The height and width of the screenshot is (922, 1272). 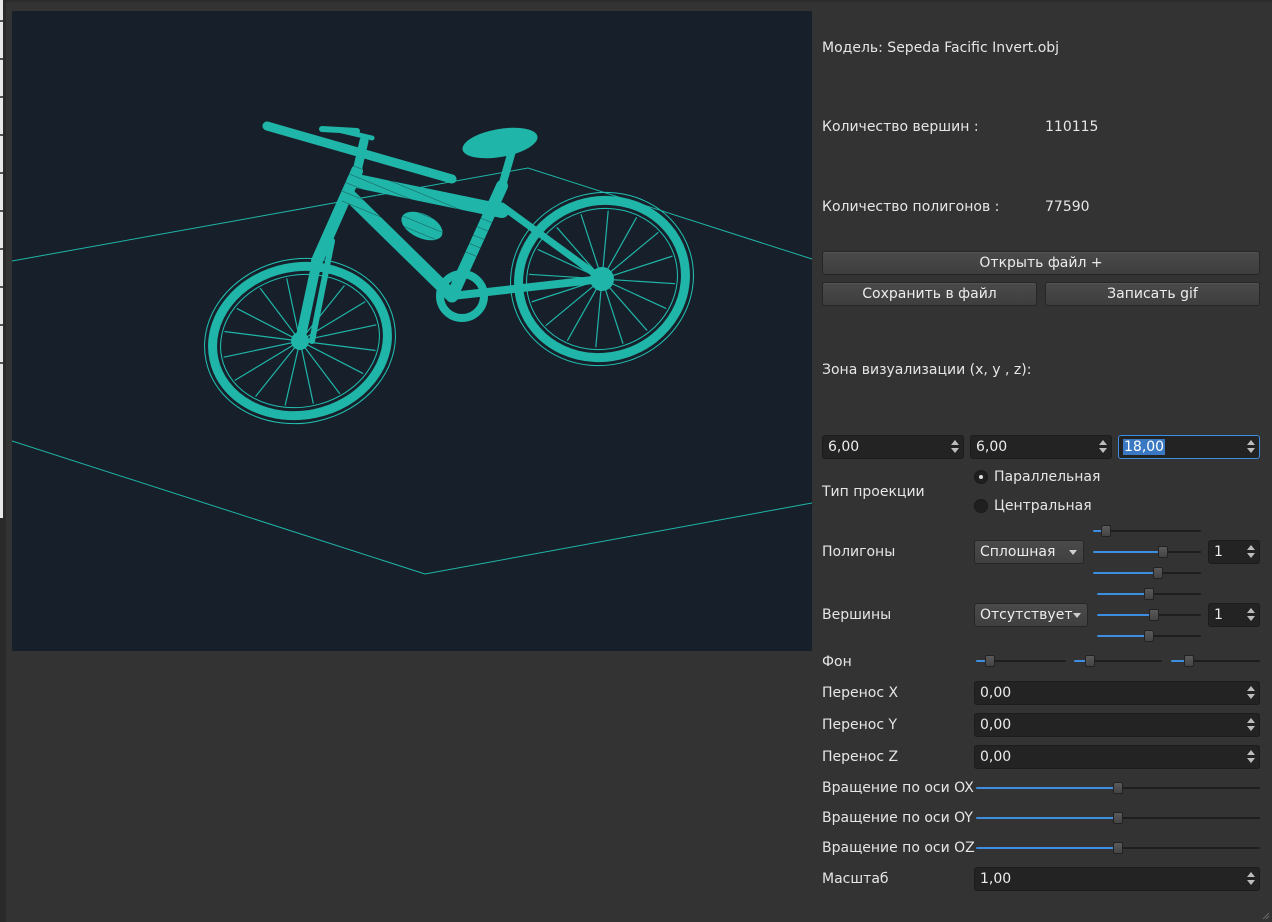 What do you see at coordinates (1041, 263) in the screenshot?
I see `open-file-button: Открыть файл +` at bounding box center [1041, 263].